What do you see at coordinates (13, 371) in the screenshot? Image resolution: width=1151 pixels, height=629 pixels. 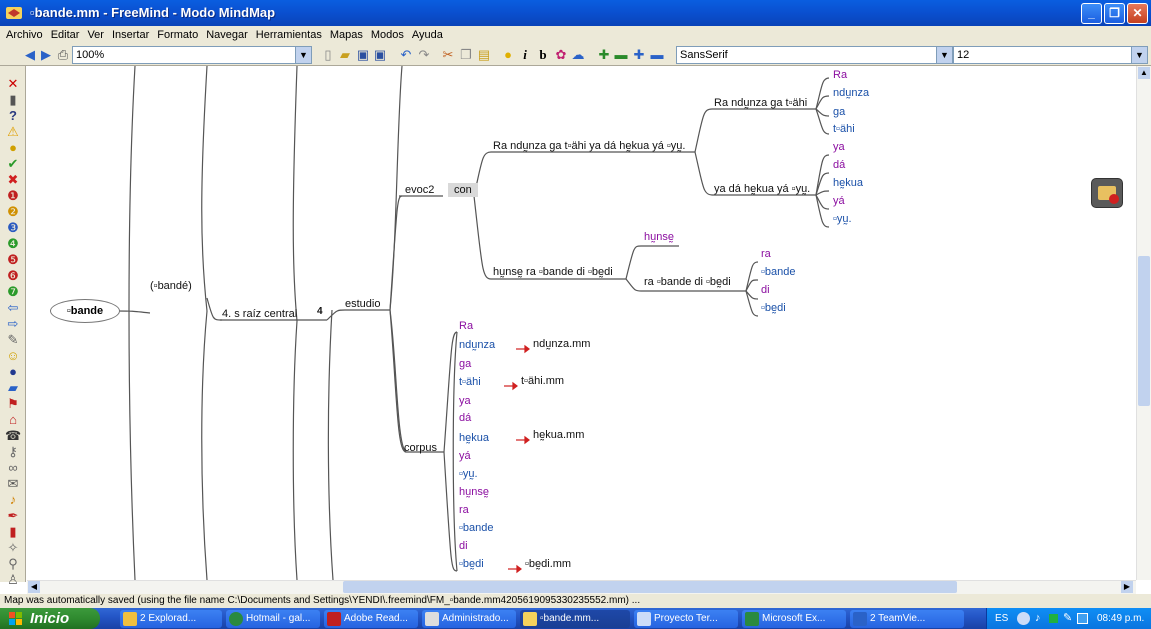 I see `ball-icon: ●` at bounding box center [13, 371].